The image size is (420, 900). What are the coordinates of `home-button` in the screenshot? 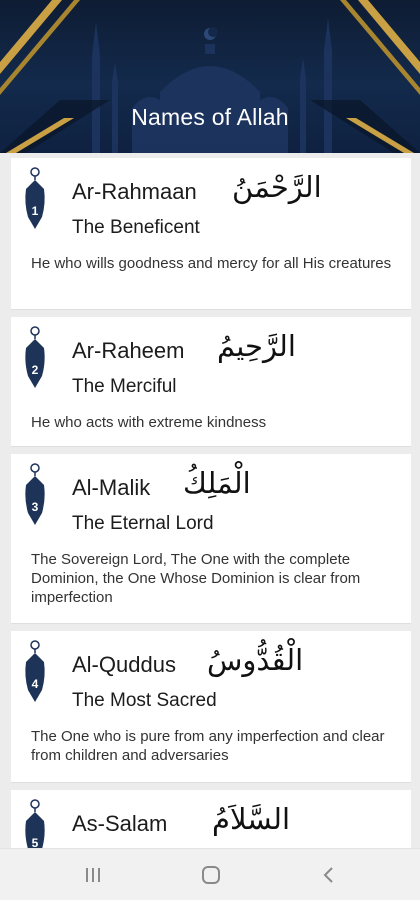 It's located at (211, 874).